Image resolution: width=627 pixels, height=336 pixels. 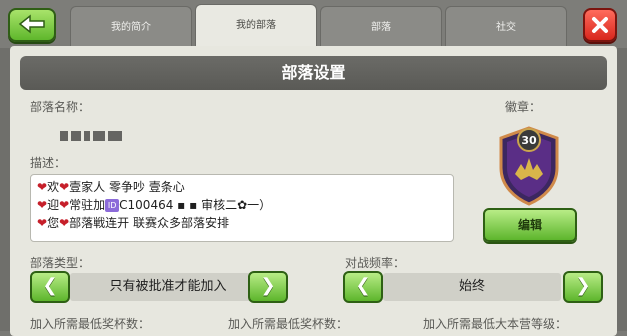 I want to click on panel-title: 部落设置, so click(x=313, y=73).